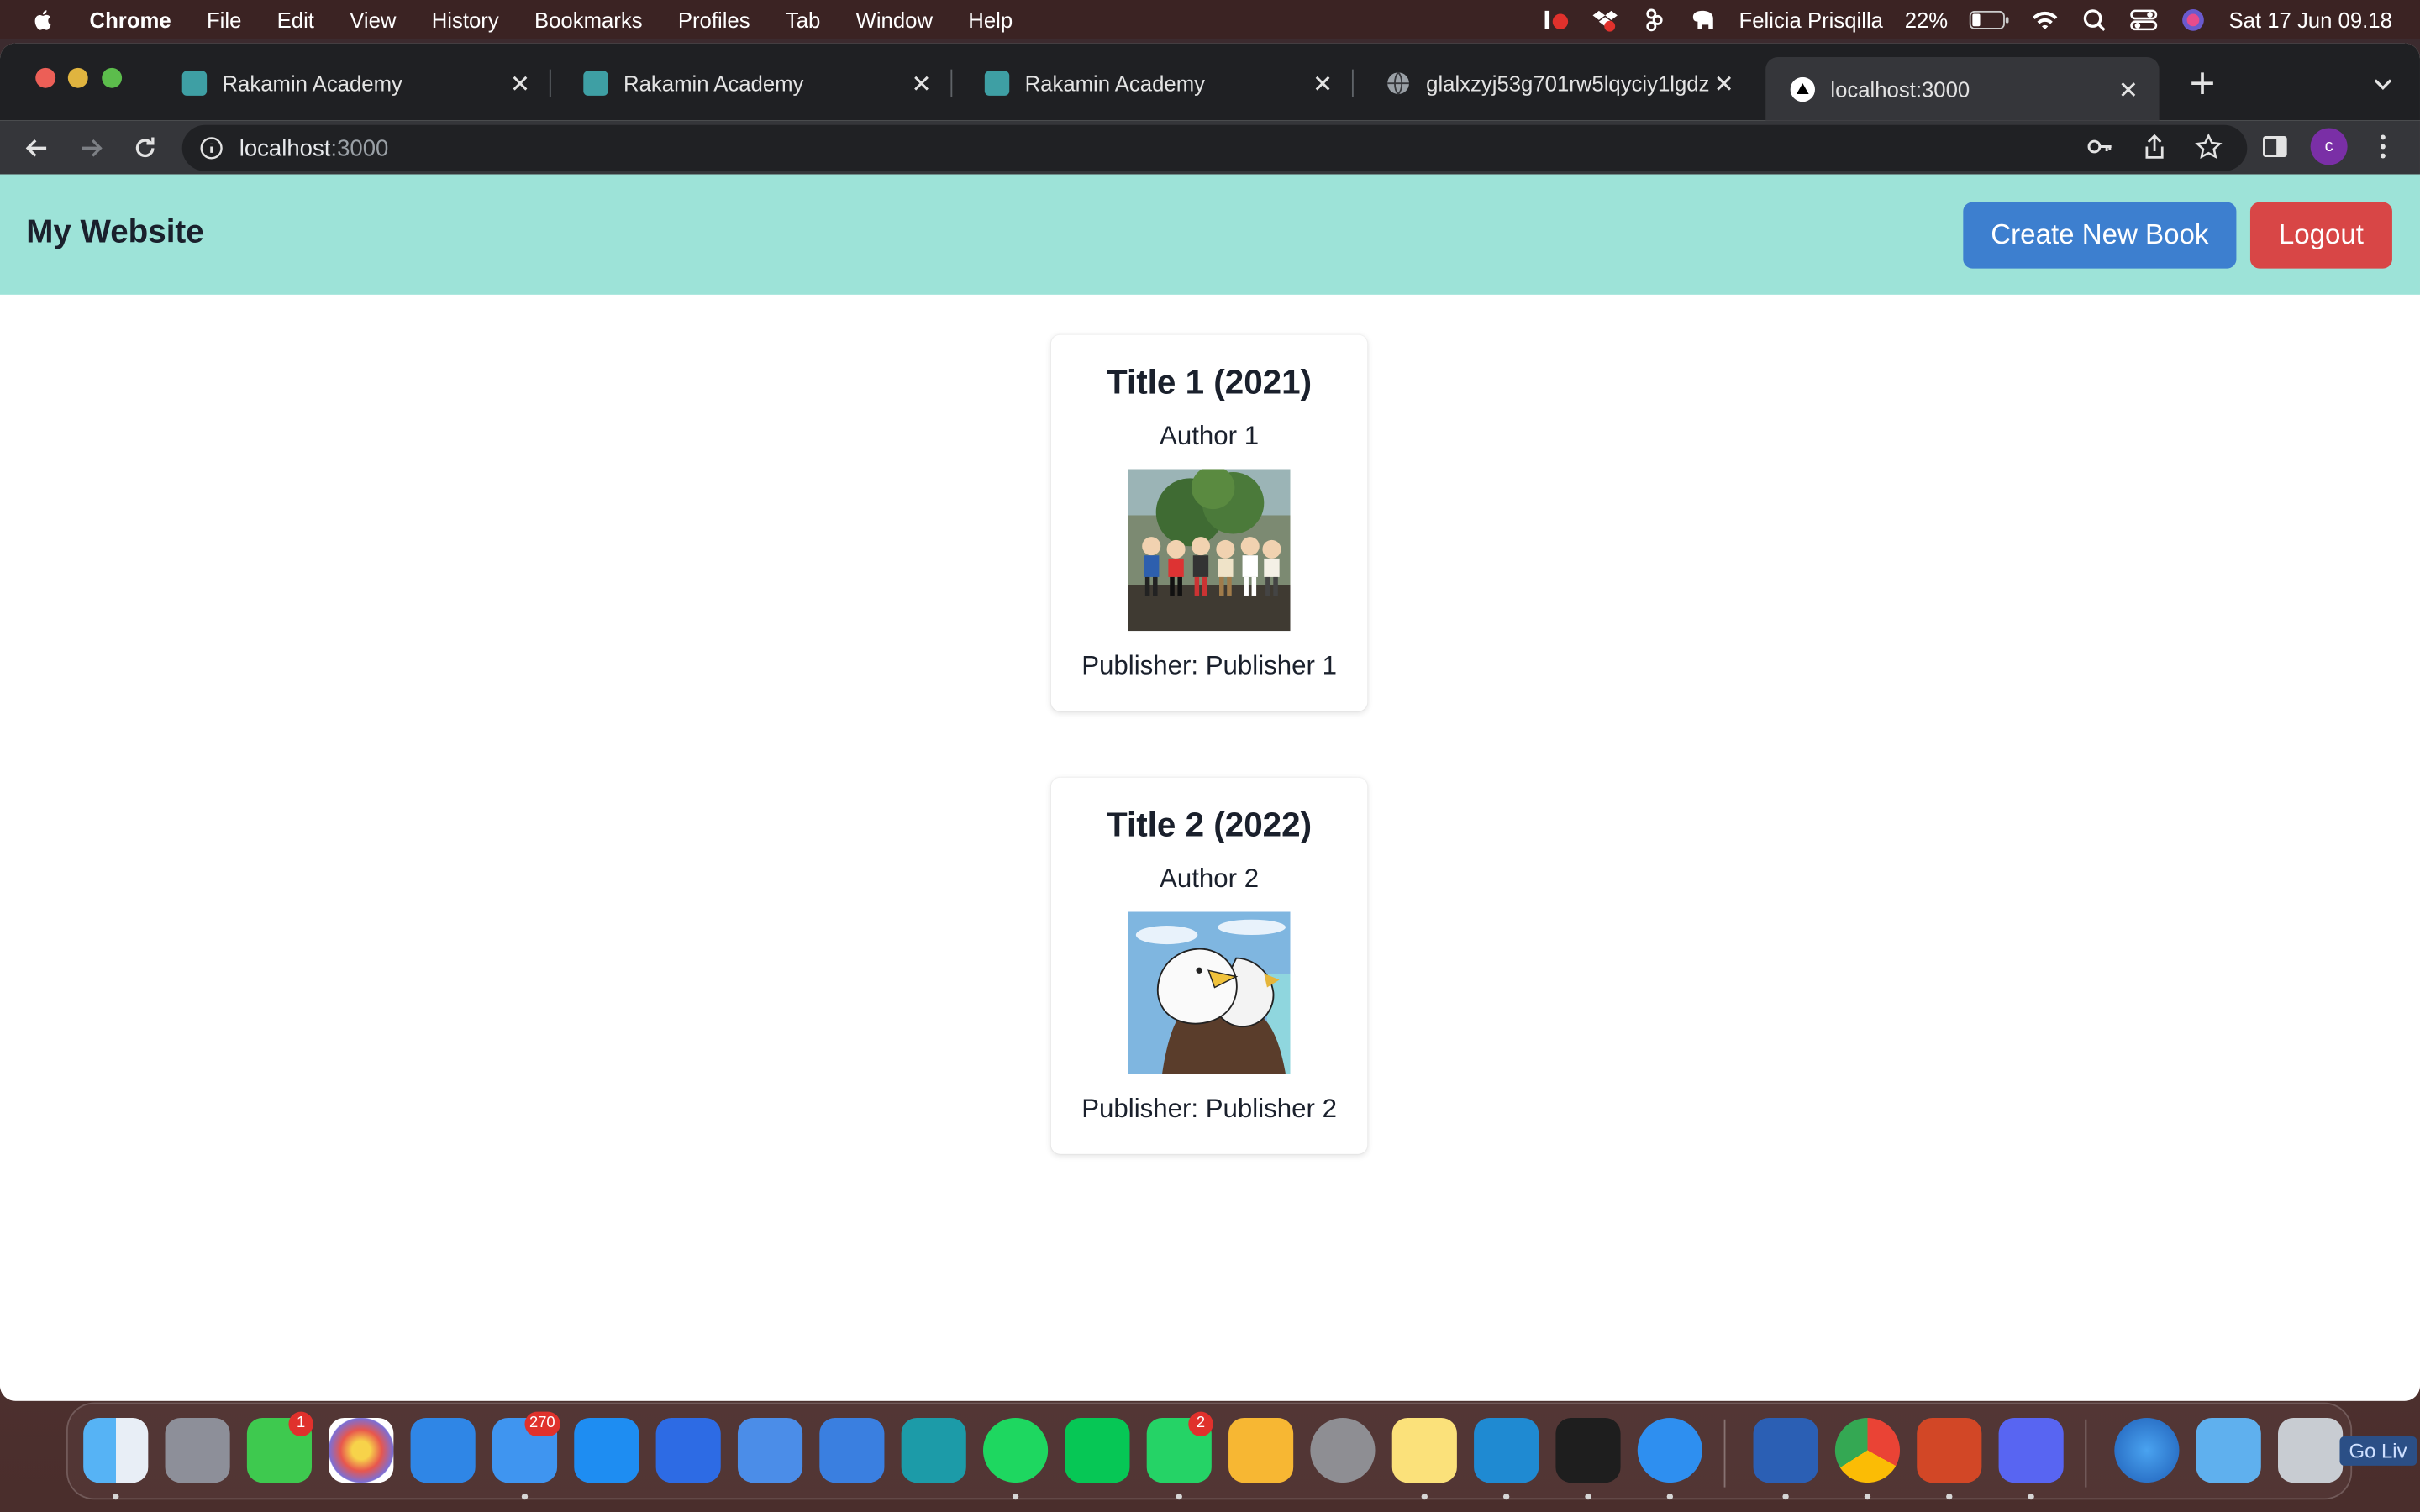  I want to click on create-new-book-button: Create New Book, so click(2100, 235).